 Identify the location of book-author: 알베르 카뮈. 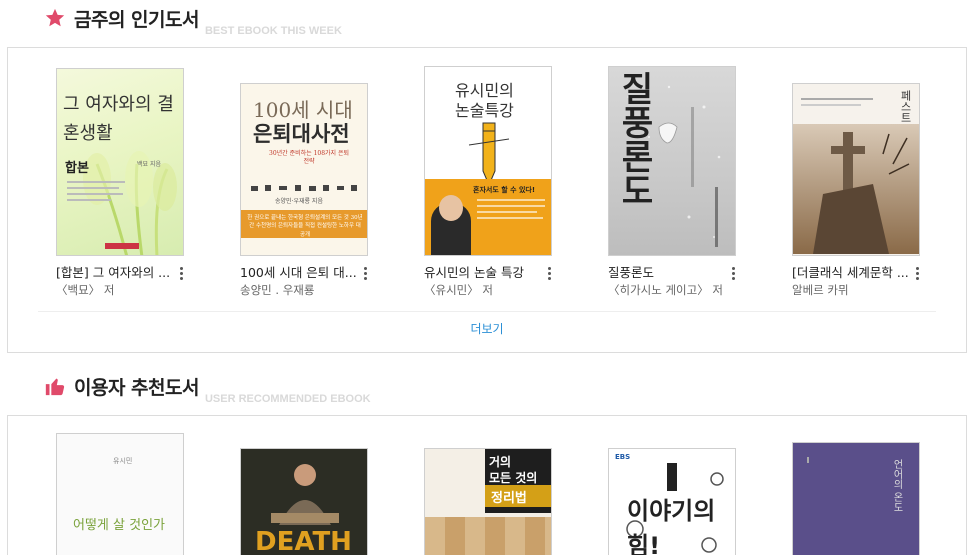
(820, 290).